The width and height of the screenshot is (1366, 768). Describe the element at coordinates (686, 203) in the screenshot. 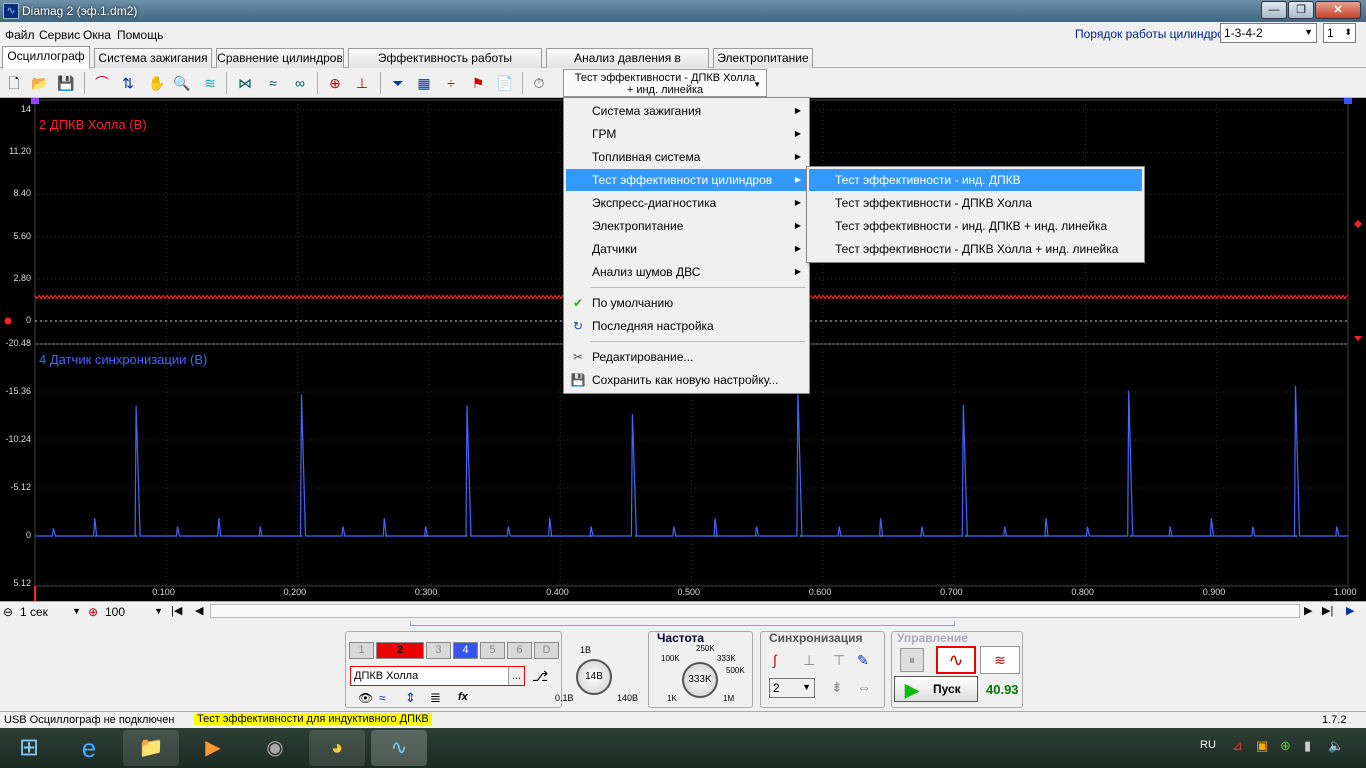

I see `menu-item-express: Экспресс-диагностика ▶` at that location.